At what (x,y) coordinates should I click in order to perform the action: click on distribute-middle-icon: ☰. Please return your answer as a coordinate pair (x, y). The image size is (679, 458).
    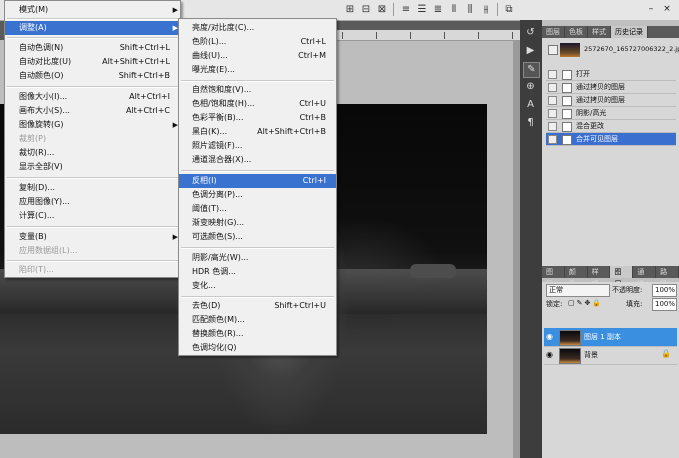
    Looking at the image, I should click on (422, 9).